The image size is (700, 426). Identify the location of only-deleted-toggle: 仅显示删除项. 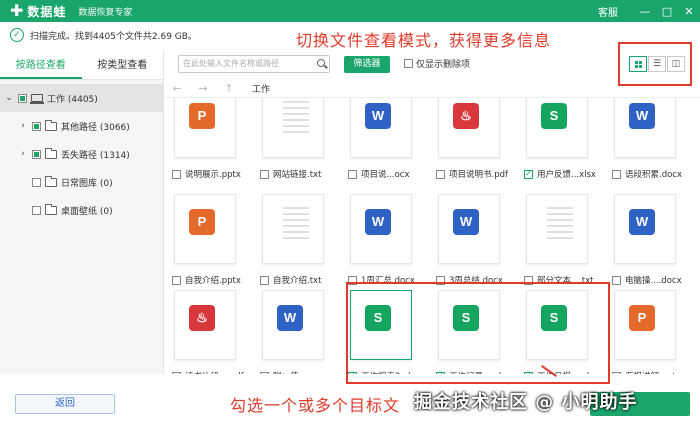
(437, 63).